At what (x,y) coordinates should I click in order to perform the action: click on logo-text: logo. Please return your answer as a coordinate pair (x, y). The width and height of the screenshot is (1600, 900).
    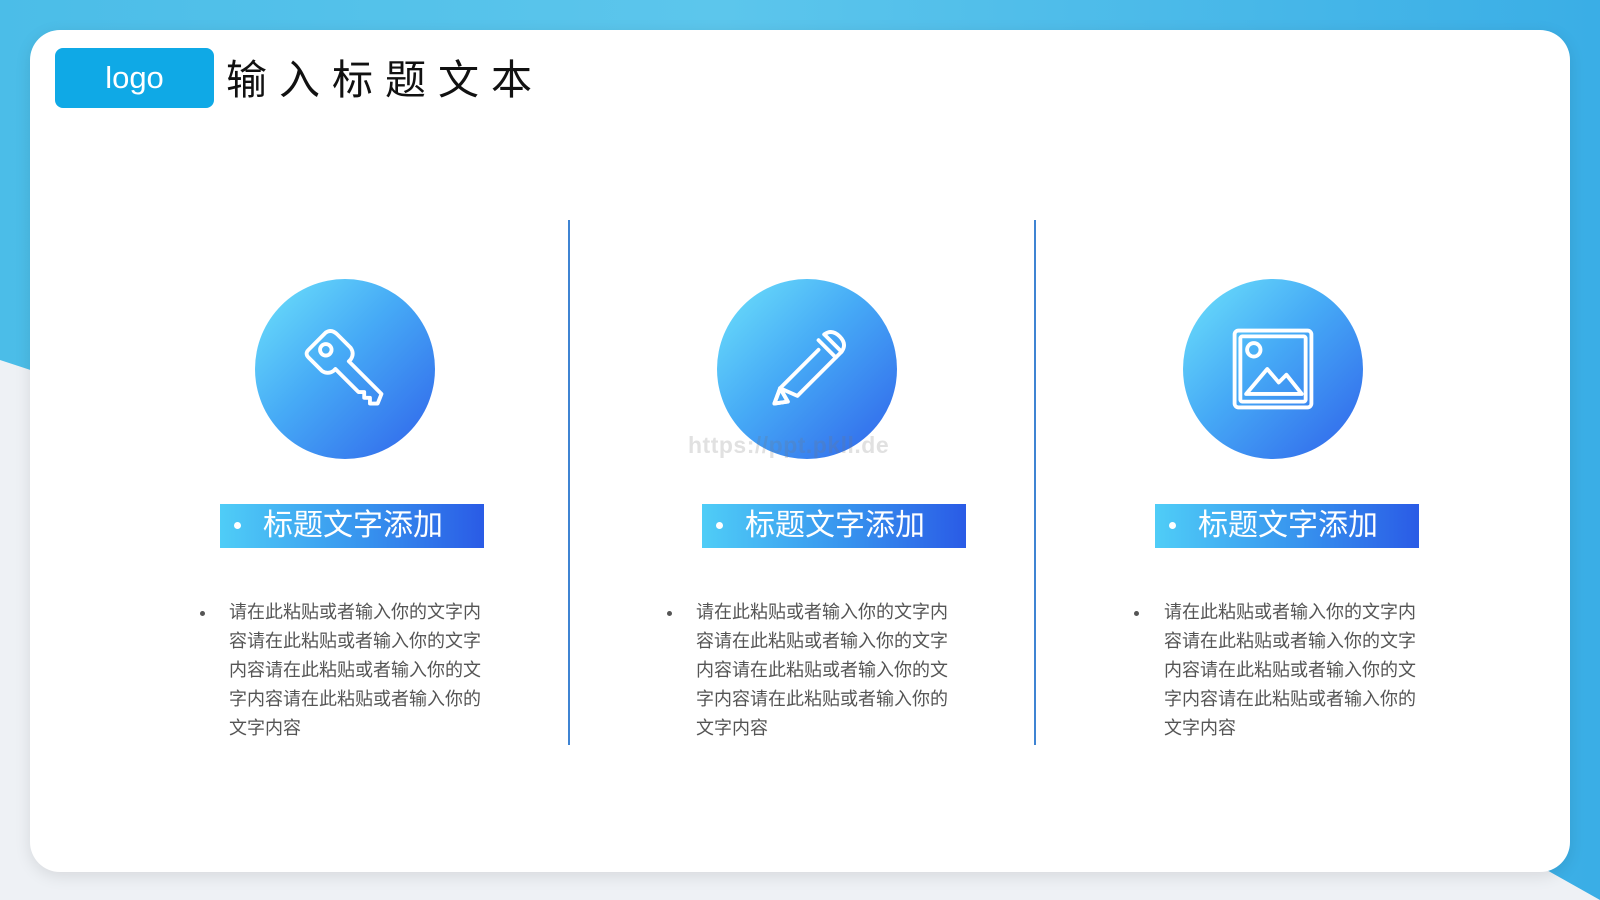
    Looking at the image, I should click on (134, 77).